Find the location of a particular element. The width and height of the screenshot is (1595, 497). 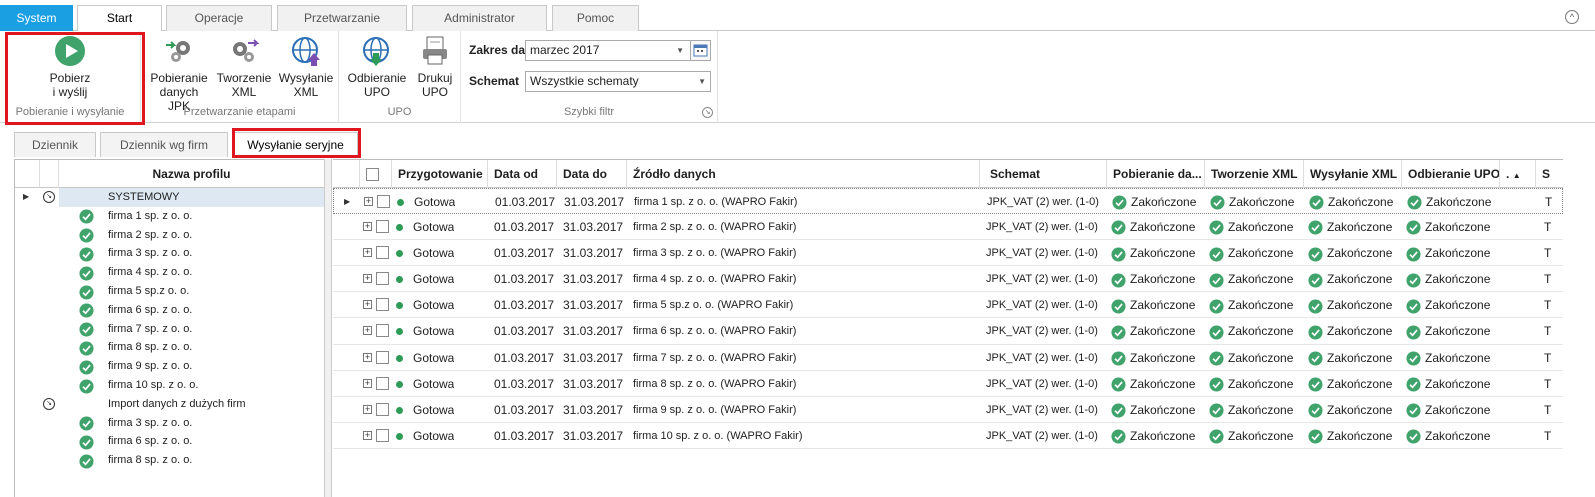

profile-item: firma 5 sp.z o. o. is located at coordinates (169, 291).